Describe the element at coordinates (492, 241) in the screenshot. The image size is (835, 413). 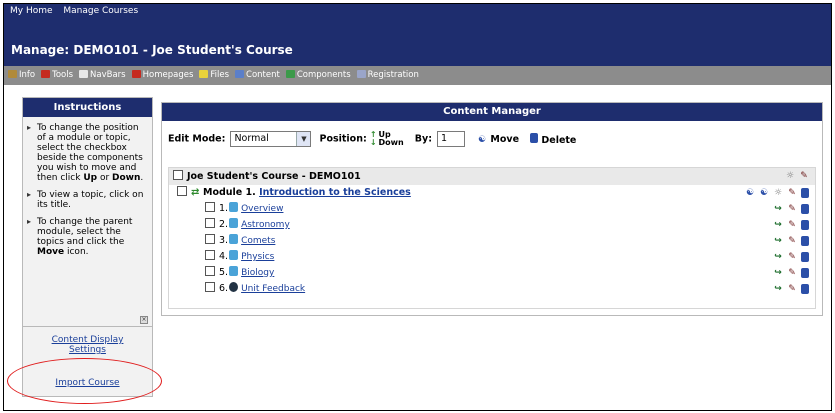
I see `topic-row: 3. Comets ↪ ✎` at that location.